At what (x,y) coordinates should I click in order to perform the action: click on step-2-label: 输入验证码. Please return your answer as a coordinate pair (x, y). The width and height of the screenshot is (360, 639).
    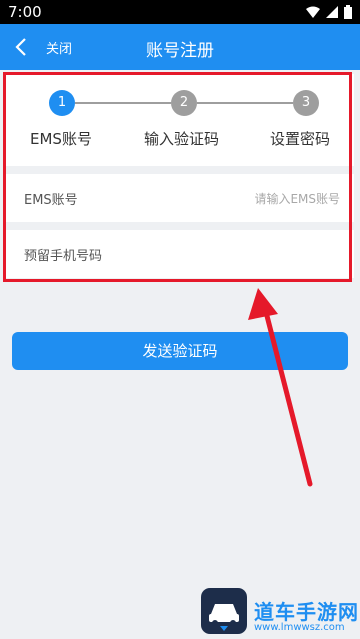
    Looking at the image, I should click on (182, 139).